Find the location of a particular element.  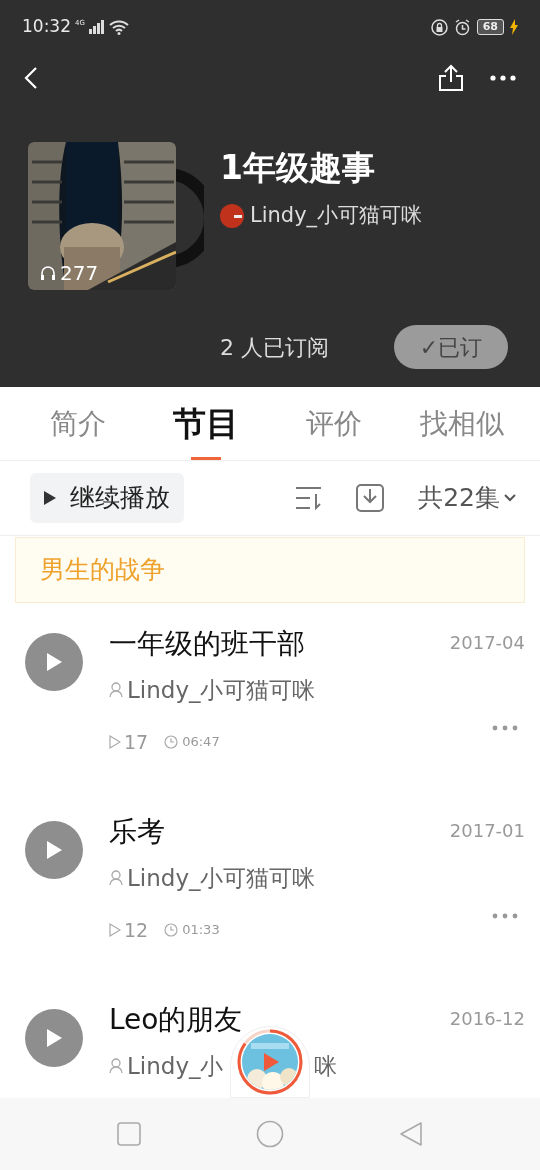

subscribe-button: ✓已订 is located at coordinates (451, 347).